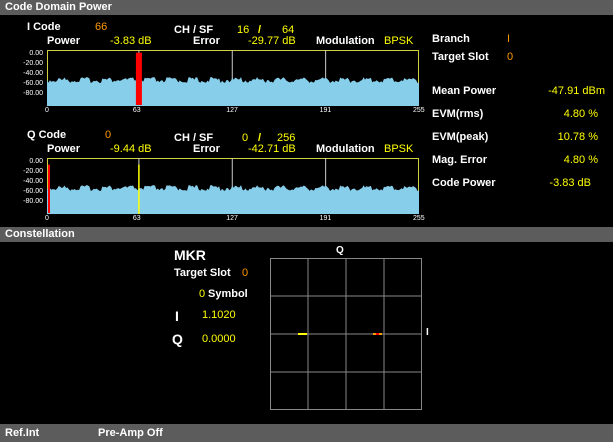 The height and width of the screenshot is (442, 613). What do you see at coordinates (202, 273) in the screenshot?
I see `mkr-target-slot-label: Target Slot` at bounding box center [202, 273].